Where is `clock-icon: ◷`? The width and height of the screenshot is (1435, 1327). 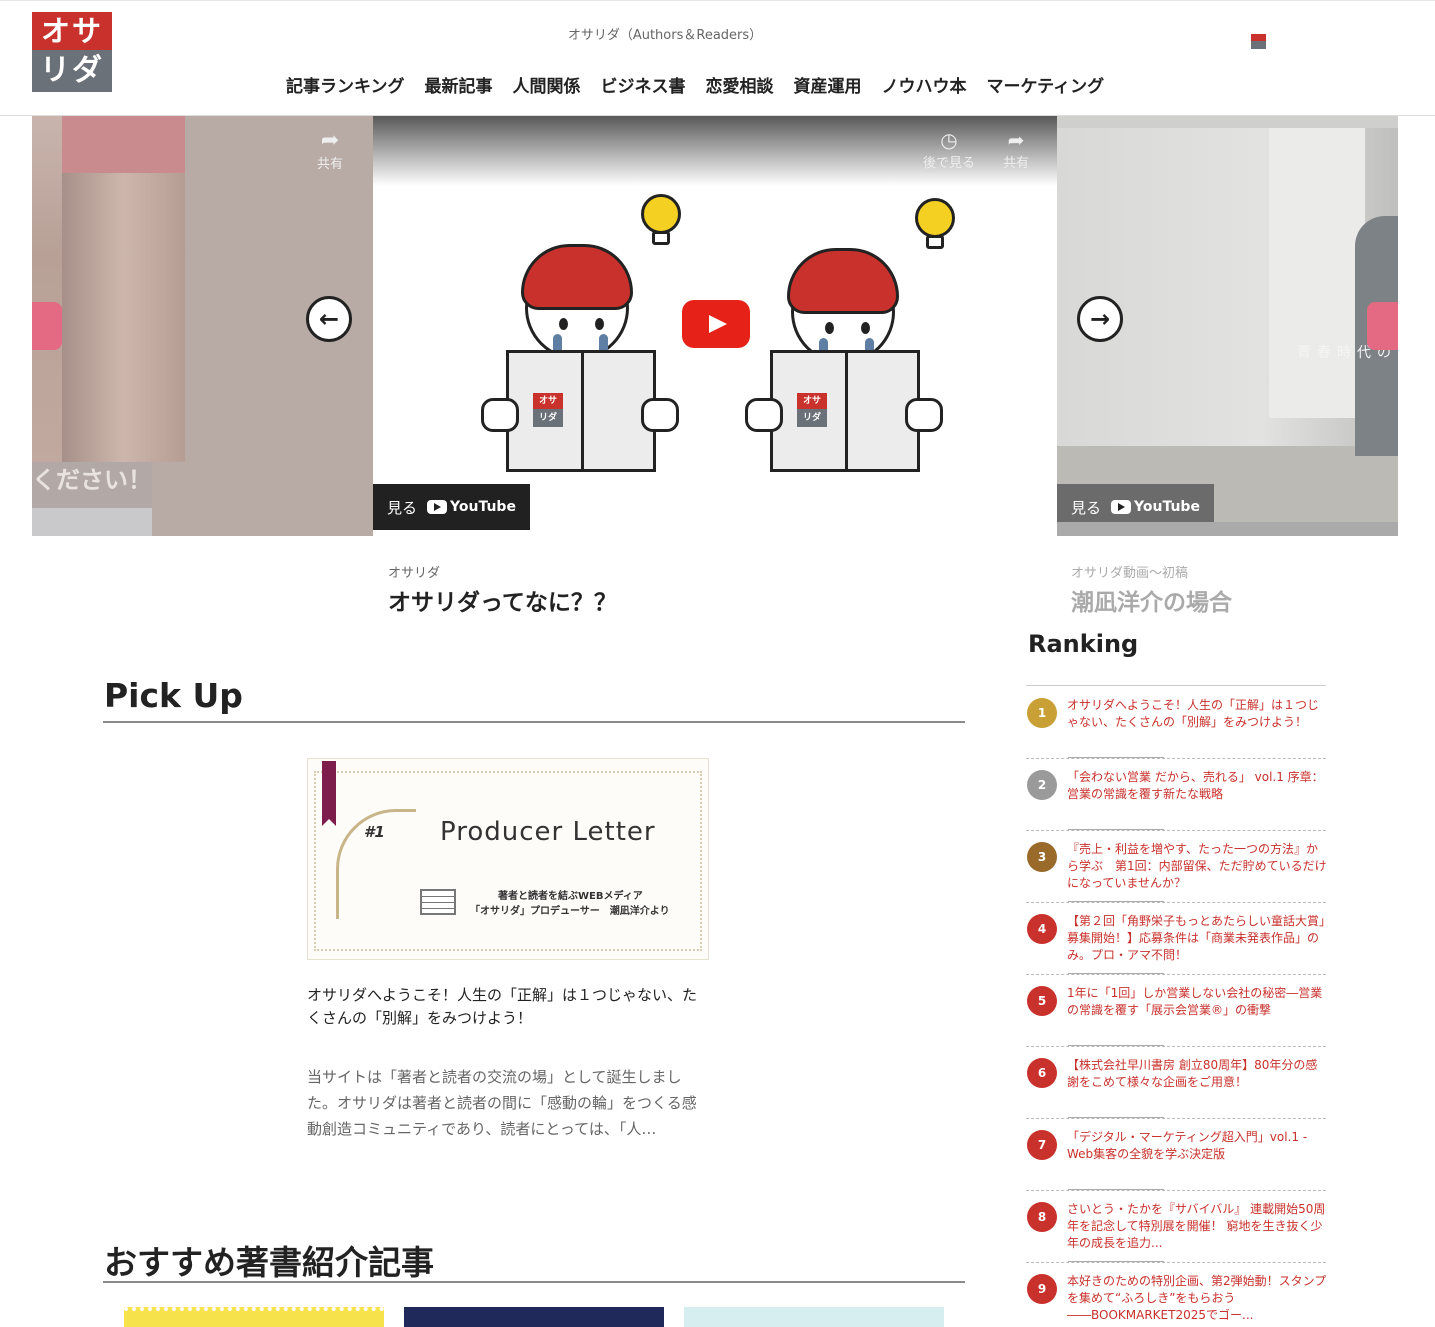 clock-icon: ◷ is located at coordinates (949, 140).